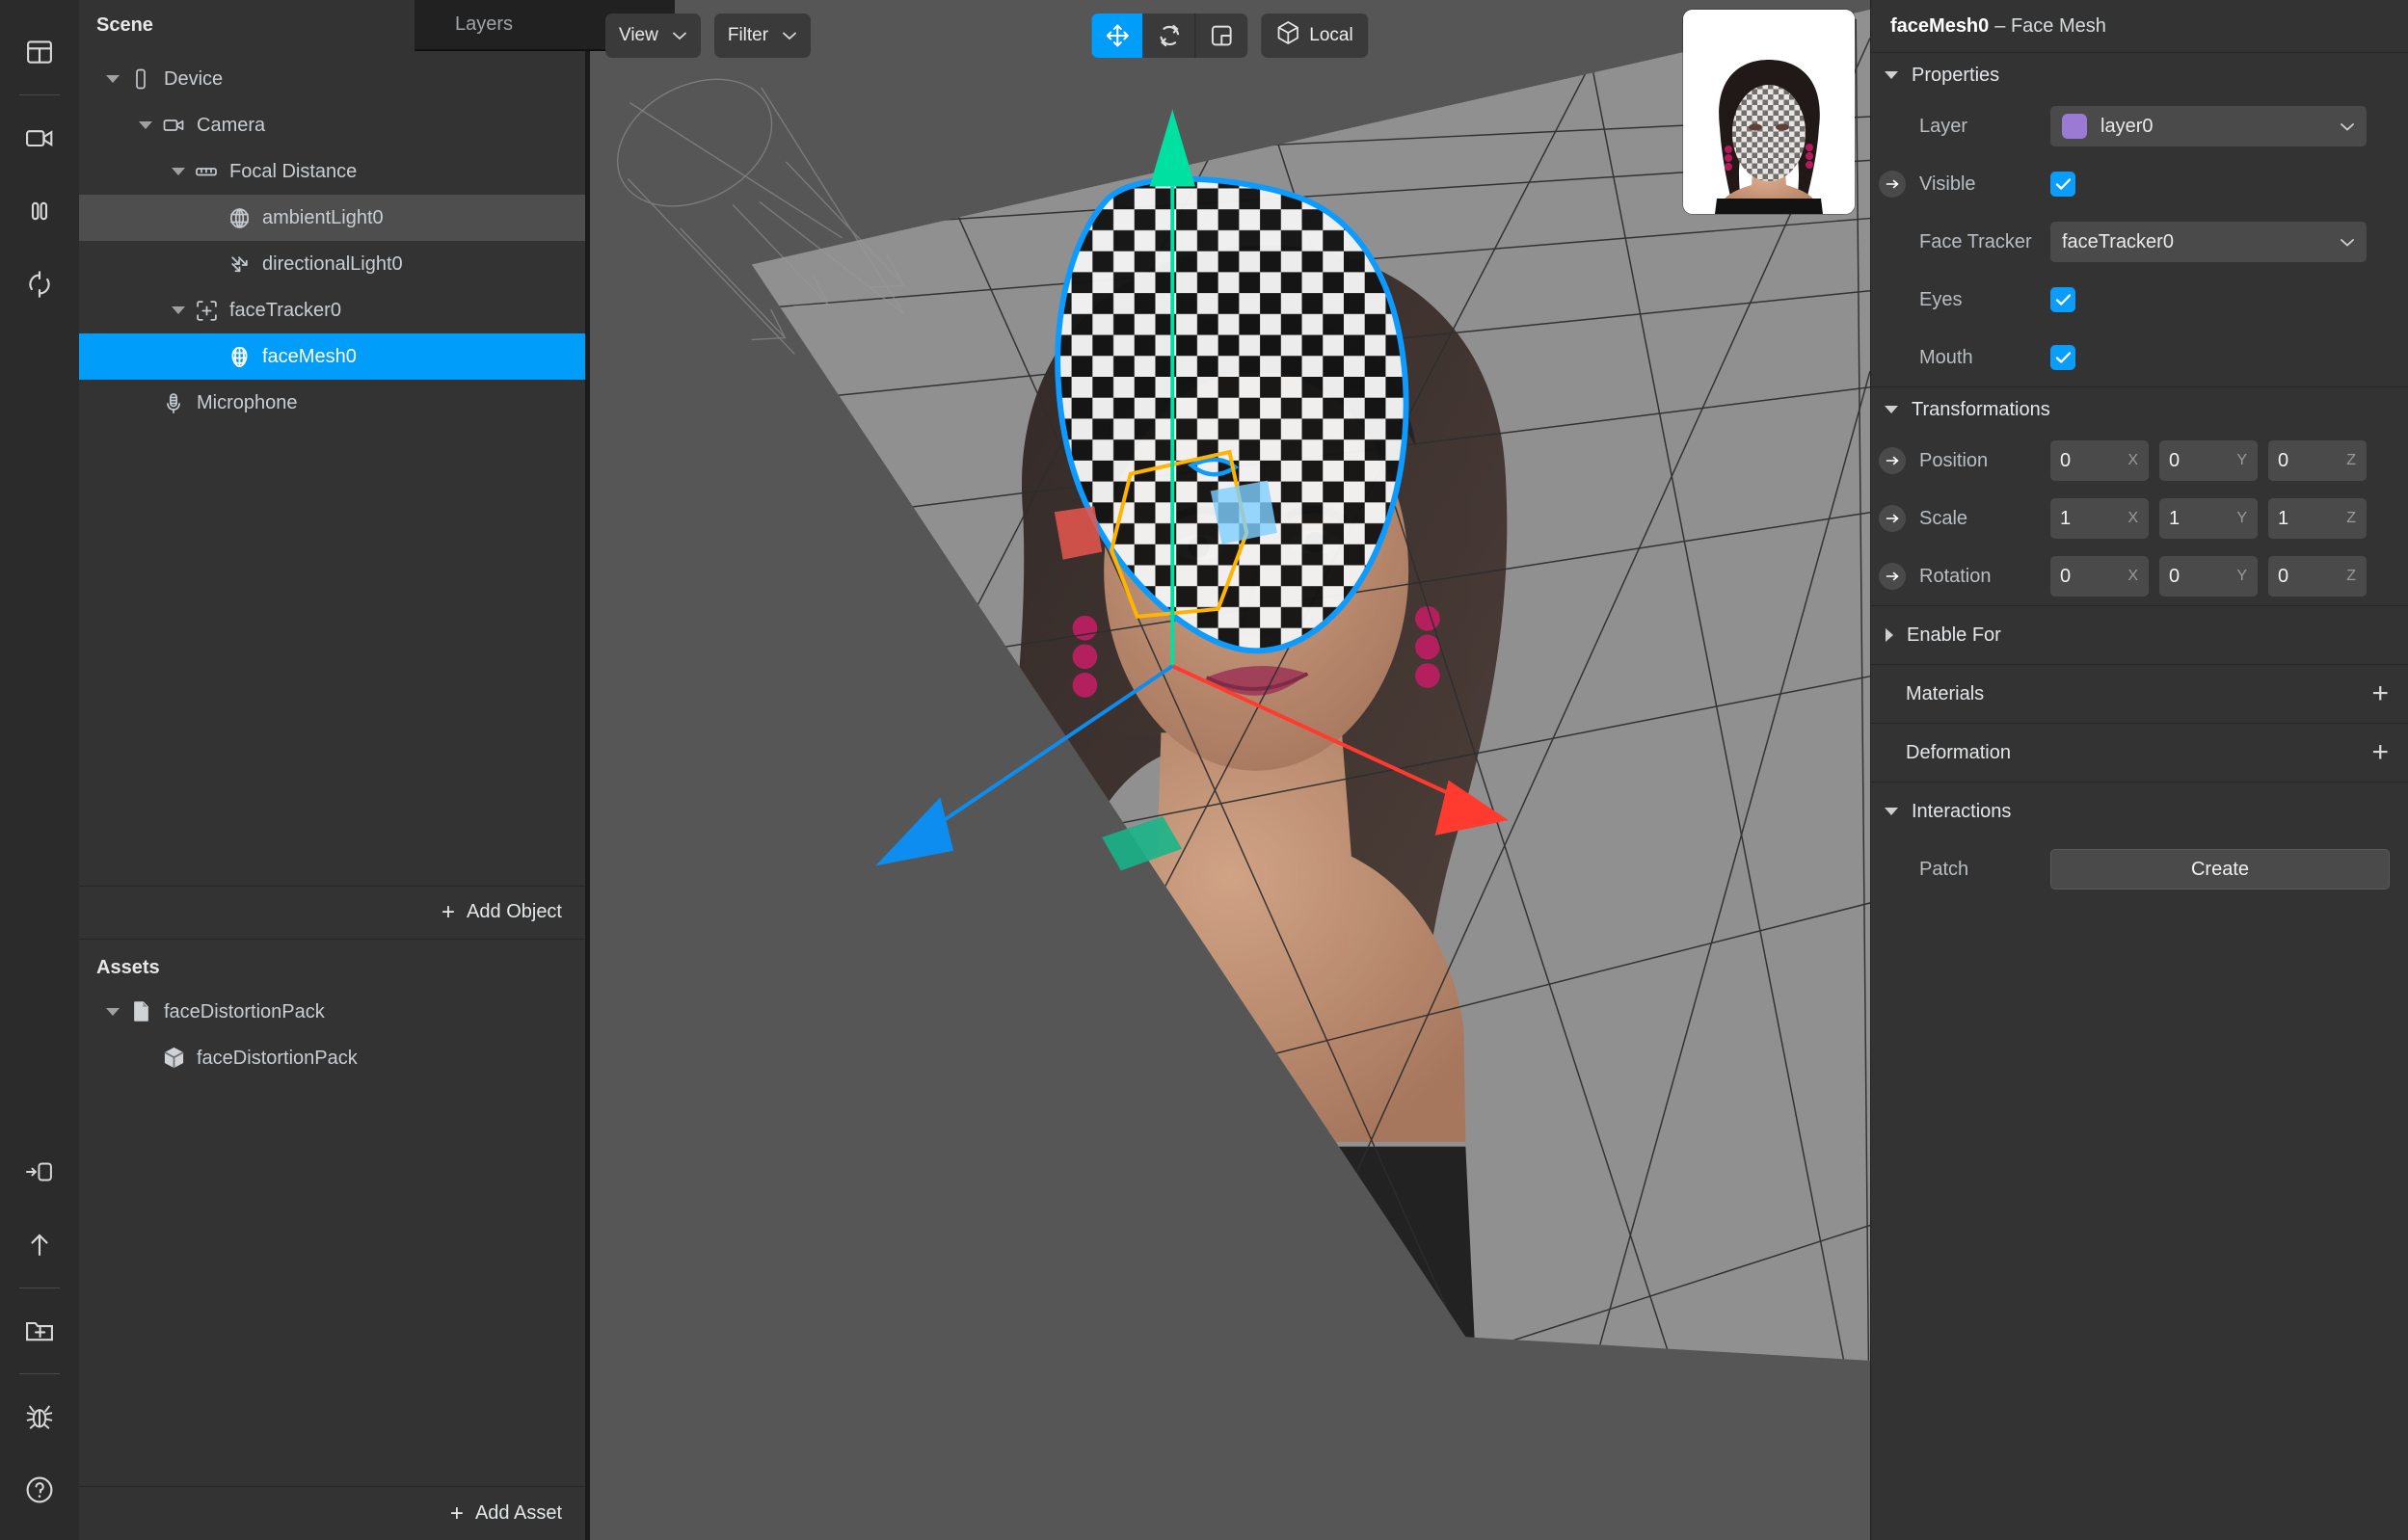 The height and width of the screenshot is (1540, 2408). I want to click on visible-patch-arrow, so click(1892, 184).